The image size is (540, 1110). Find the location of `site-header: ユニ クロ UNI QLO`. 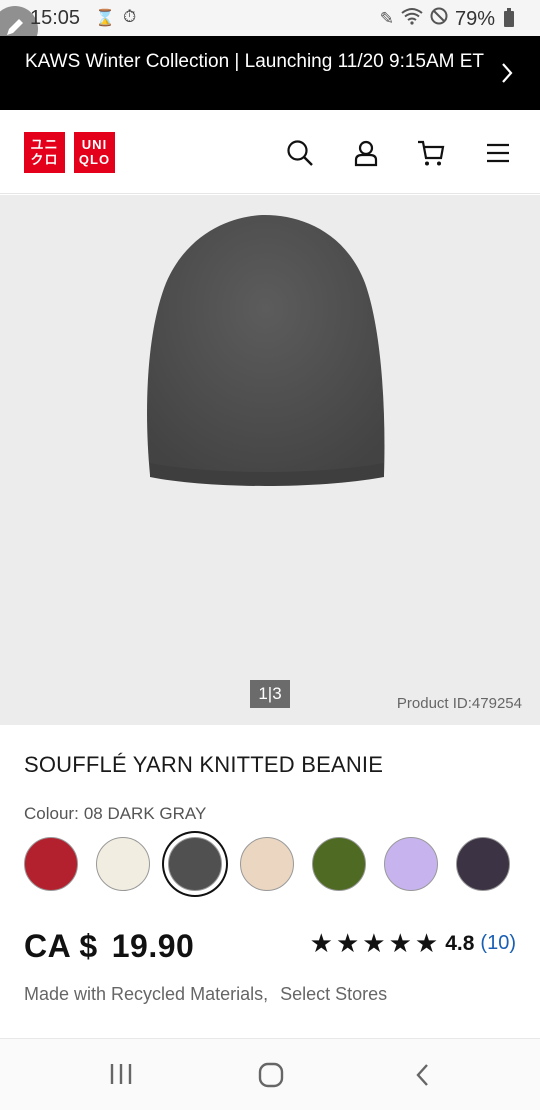

site-header: ユニ クロ UNI QLO is located at coordinates (270, 152).